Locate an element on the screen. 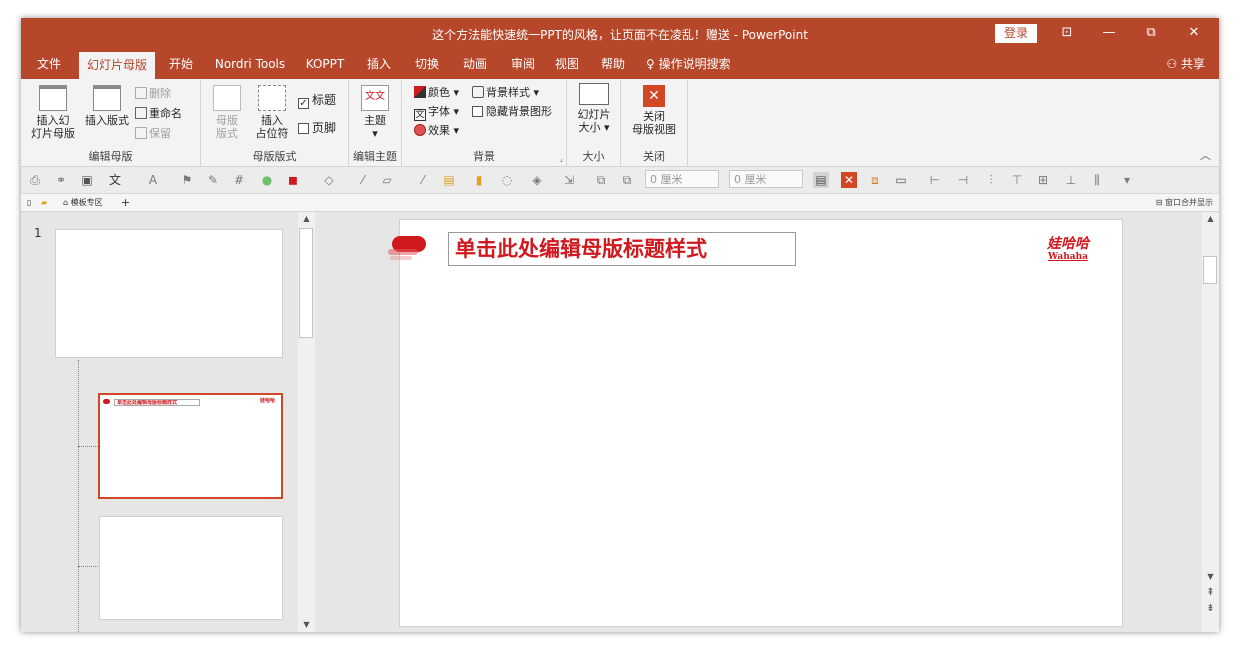  insert-slide-master-button: 插入幻 灯片母版 is located at coordinates (53, 112).